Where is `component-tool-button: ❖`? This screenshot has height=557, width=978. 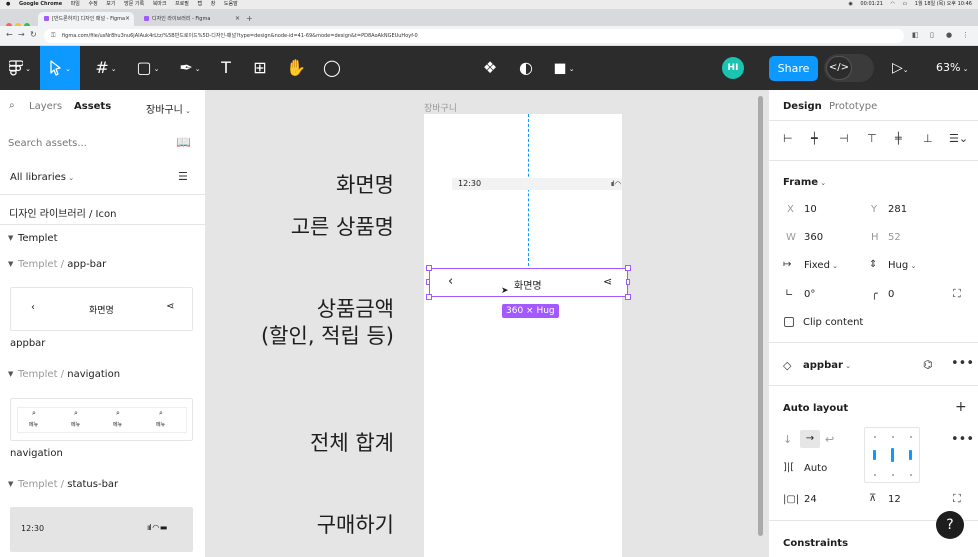
component-tool-button: ❖ is located at coordinates (490, 68).